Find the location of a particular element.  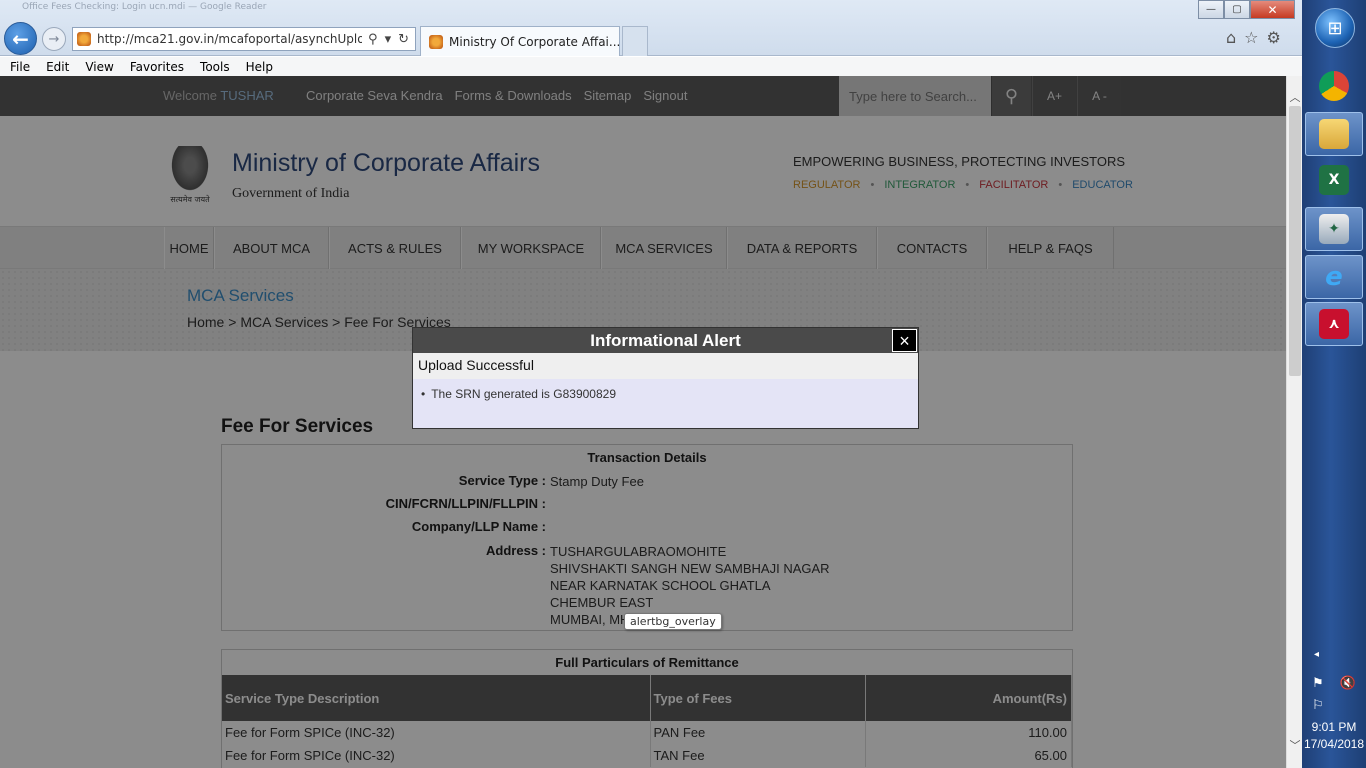

close-window-button: ✕ is located at coordinates (1272, 9).